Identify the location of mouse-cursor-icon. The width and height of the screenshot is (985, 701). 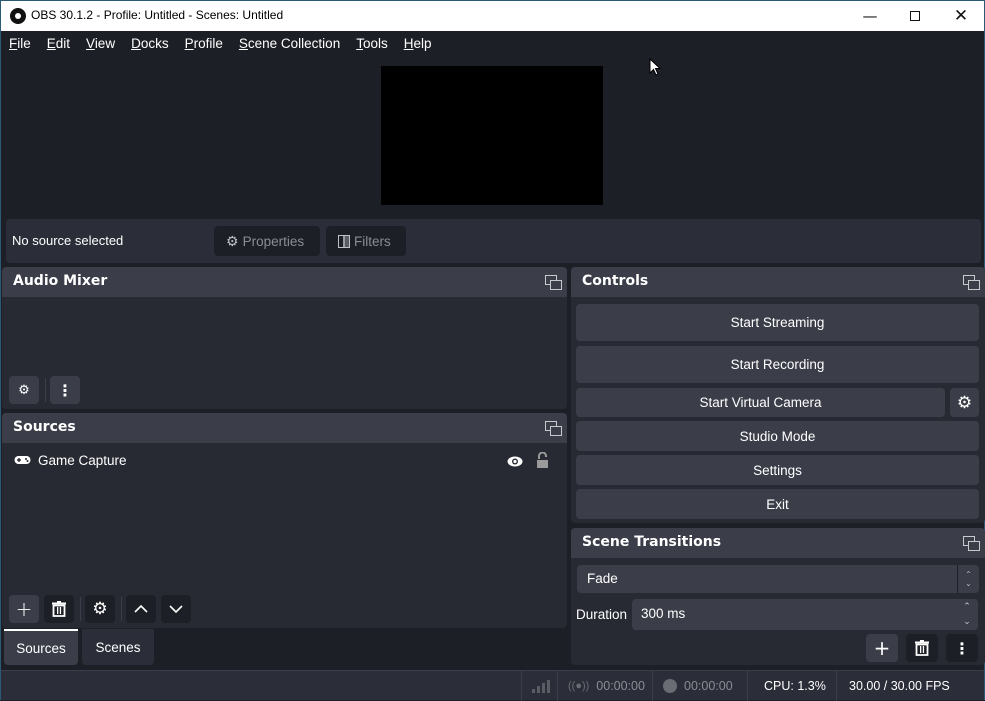
(655, 67).